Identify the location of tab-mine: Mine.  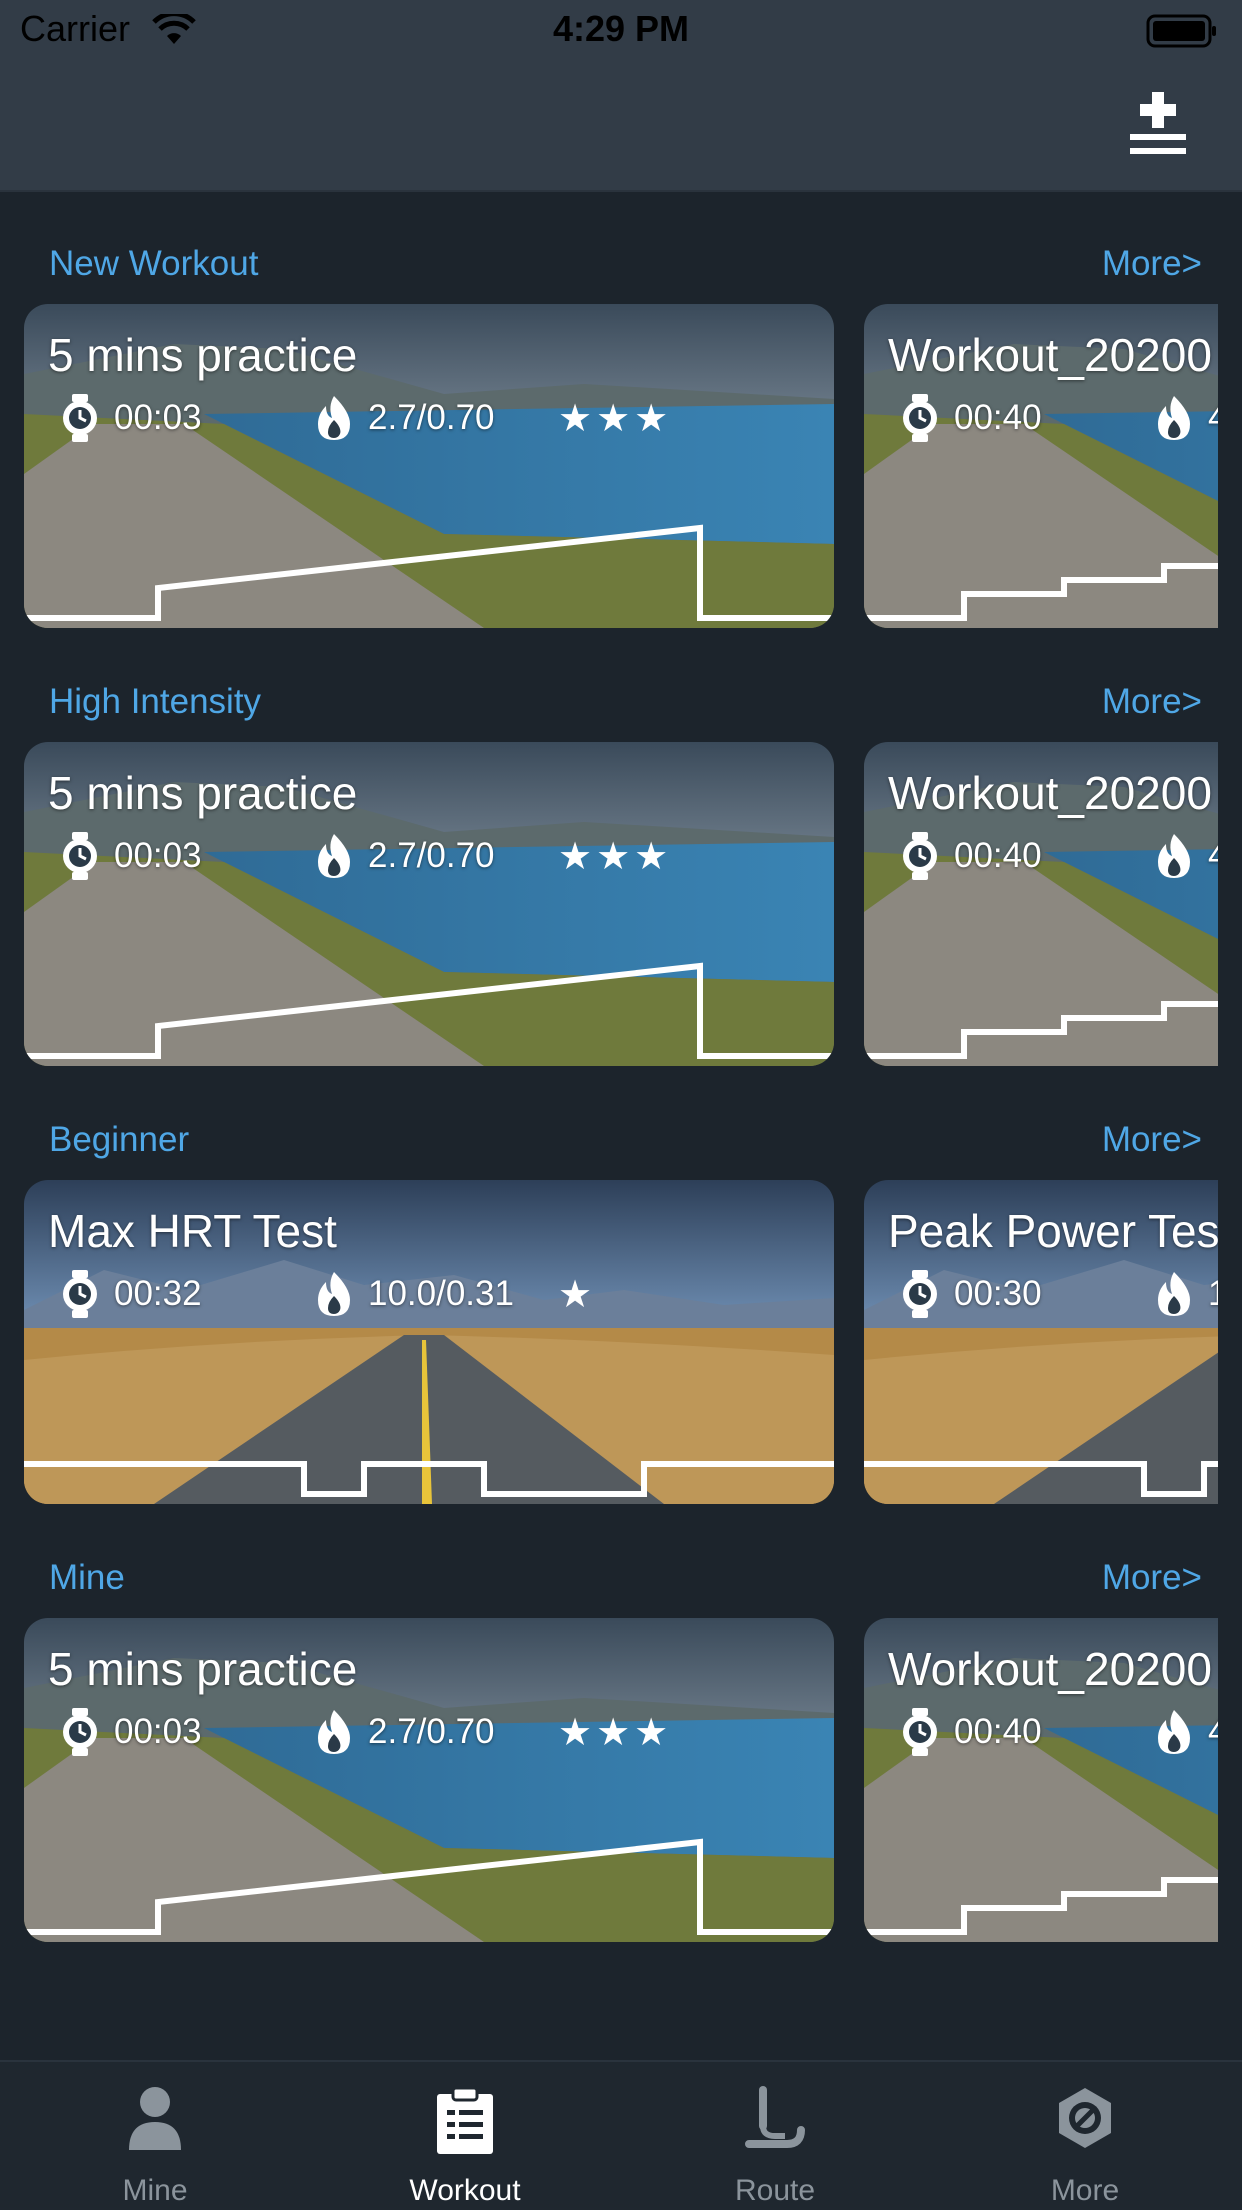
(155, 2136).